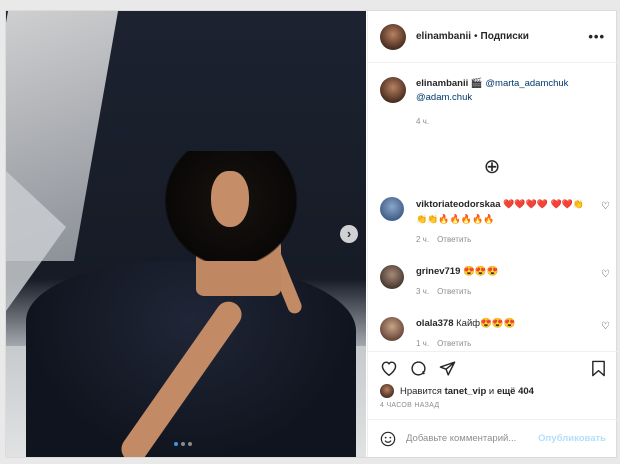  Describe the element at coordinates (476, 83) in the screenshot. I see `caption-emoji: 🎬` at that location.